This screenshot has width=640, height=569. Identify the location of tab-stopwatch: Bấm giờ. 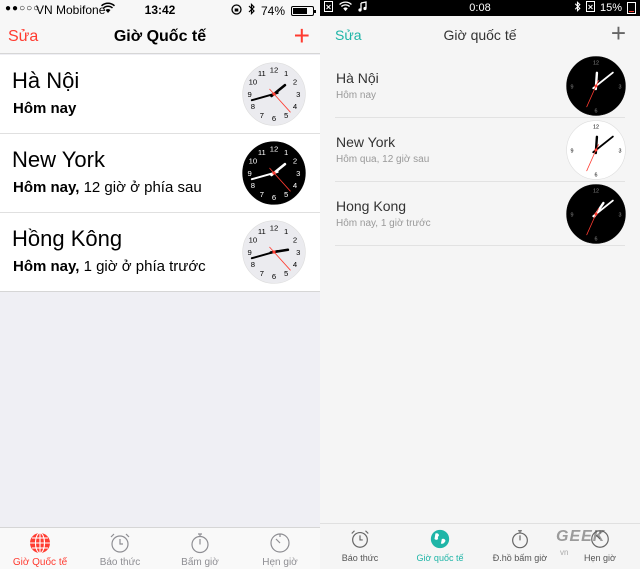
(200, 548).